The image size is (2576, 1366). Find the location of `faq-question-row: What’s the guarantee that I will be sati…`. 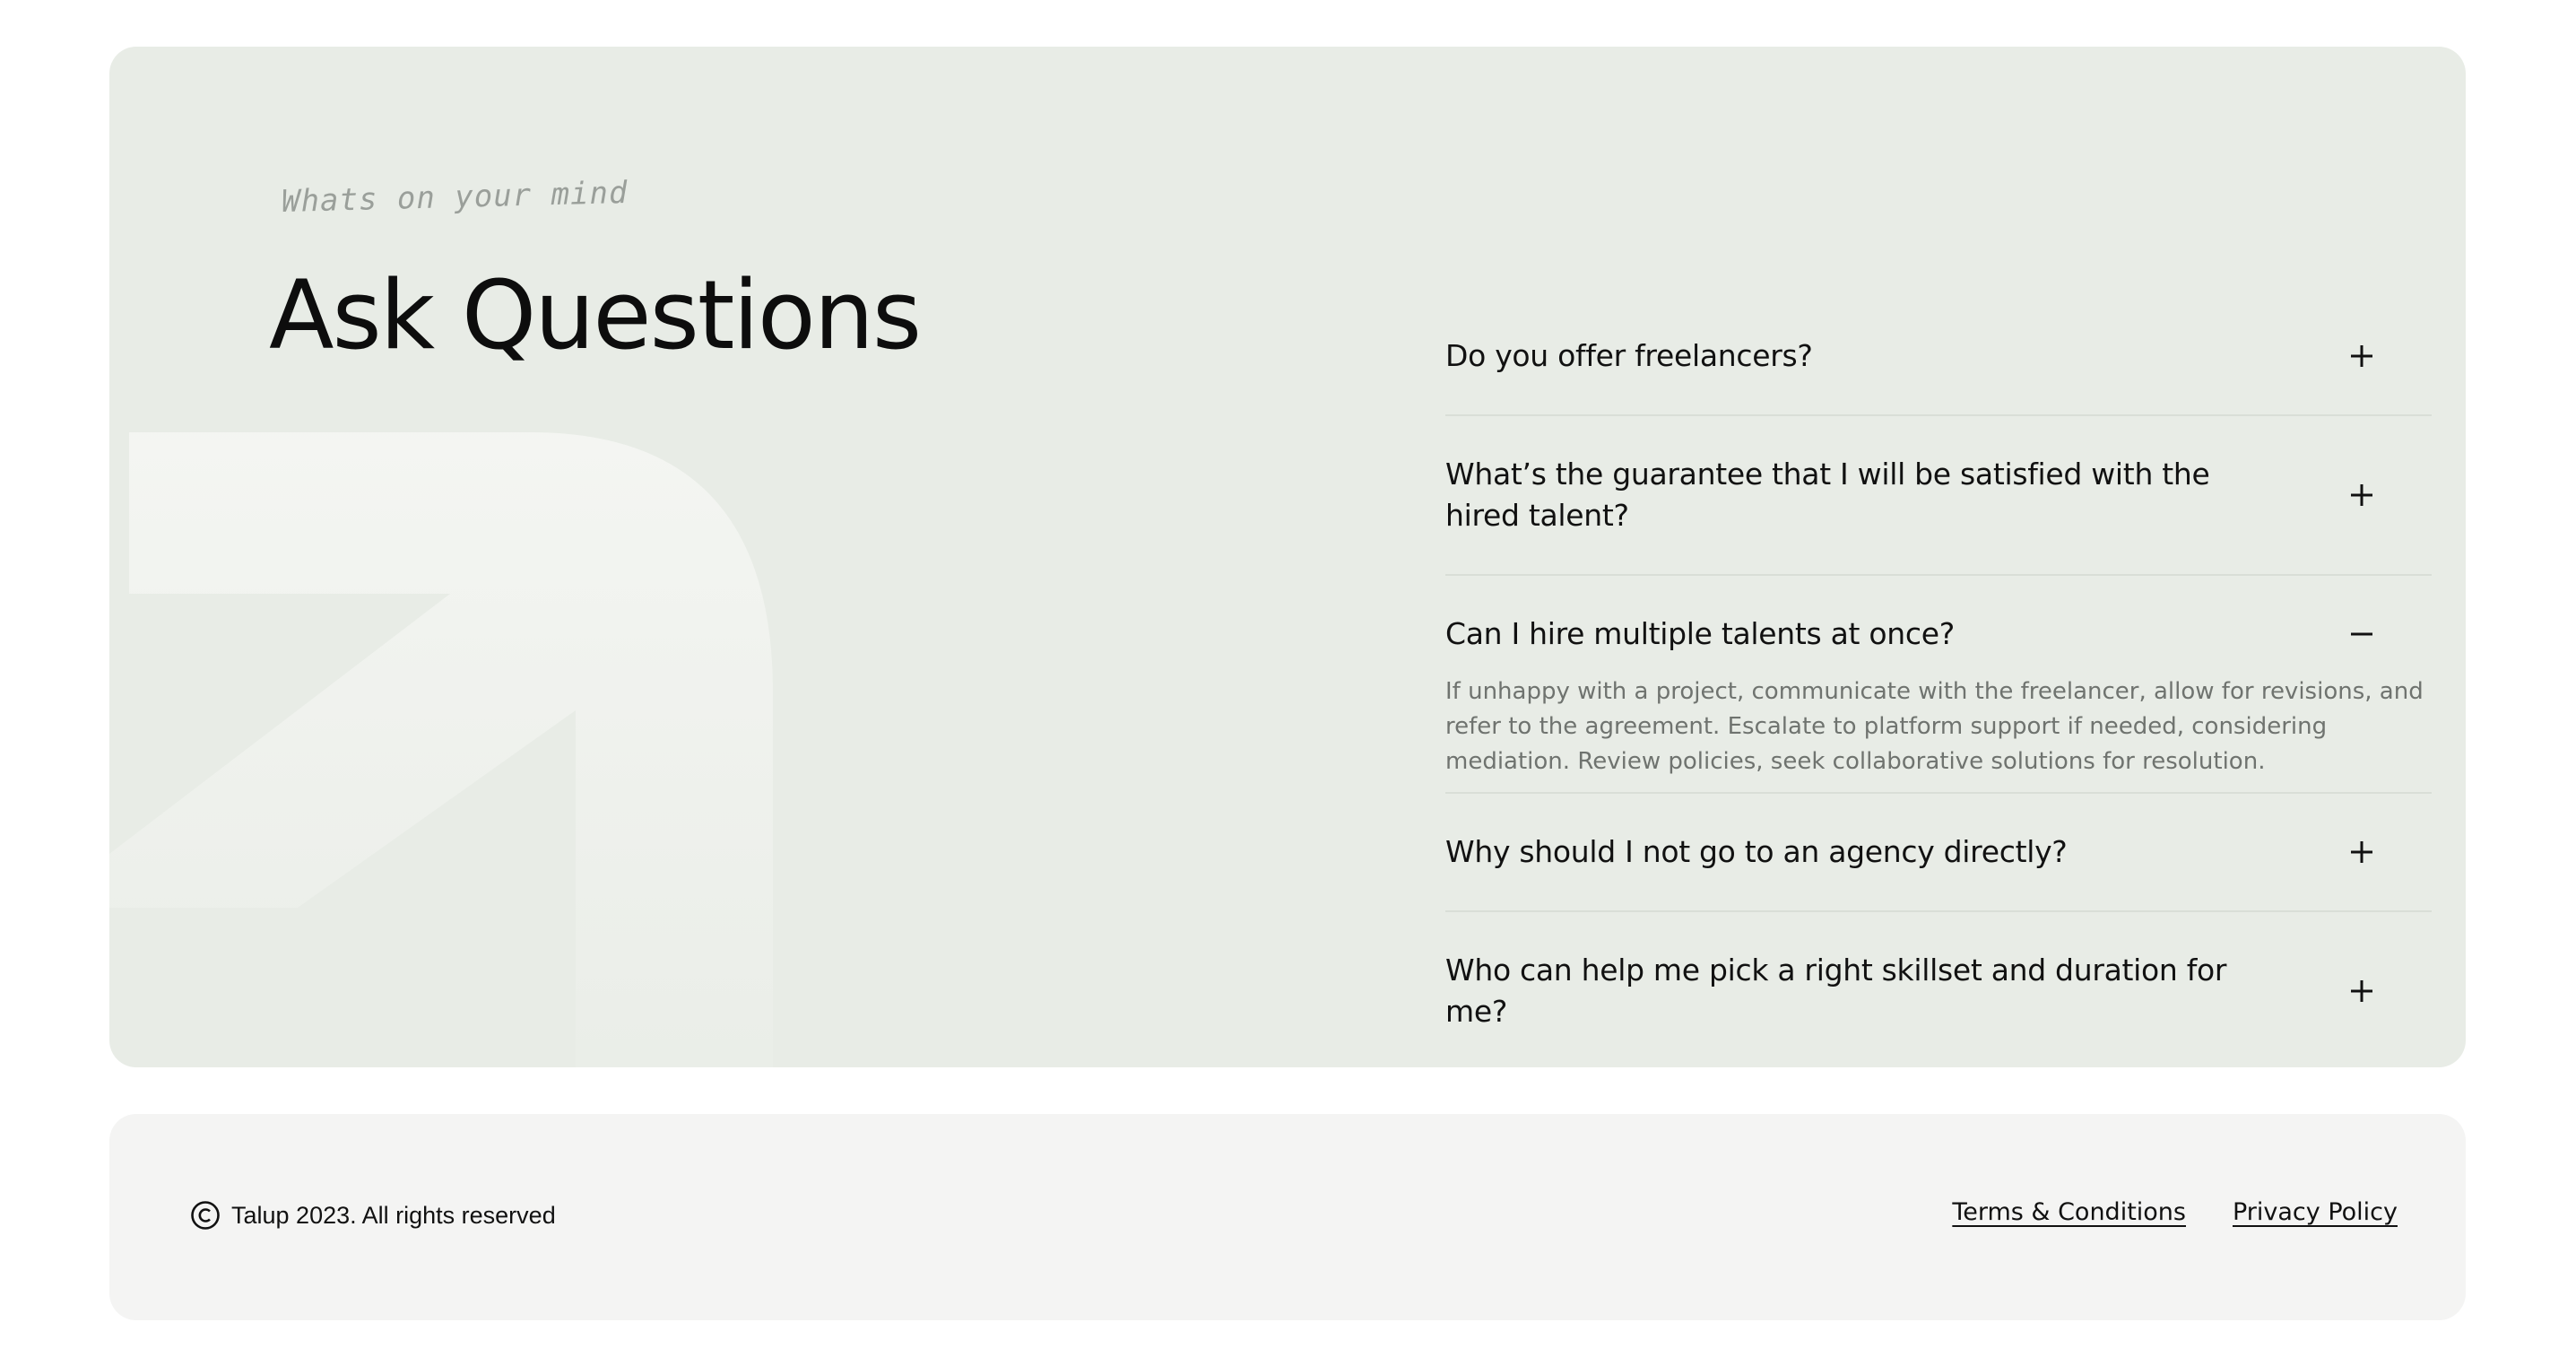

faq-question-row: What’s the guarantee that I will be sati… is located at coordinates (1938, 495).